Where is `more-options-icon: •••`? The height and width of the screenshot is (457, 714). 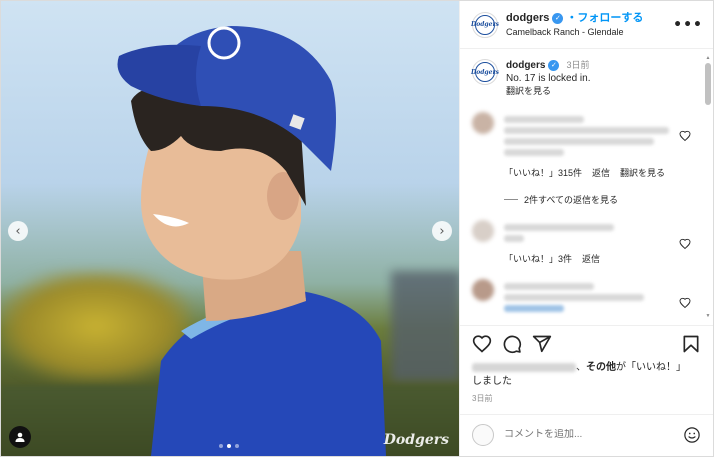
more-options-icon: ••• is located at coordinates (688, 25).